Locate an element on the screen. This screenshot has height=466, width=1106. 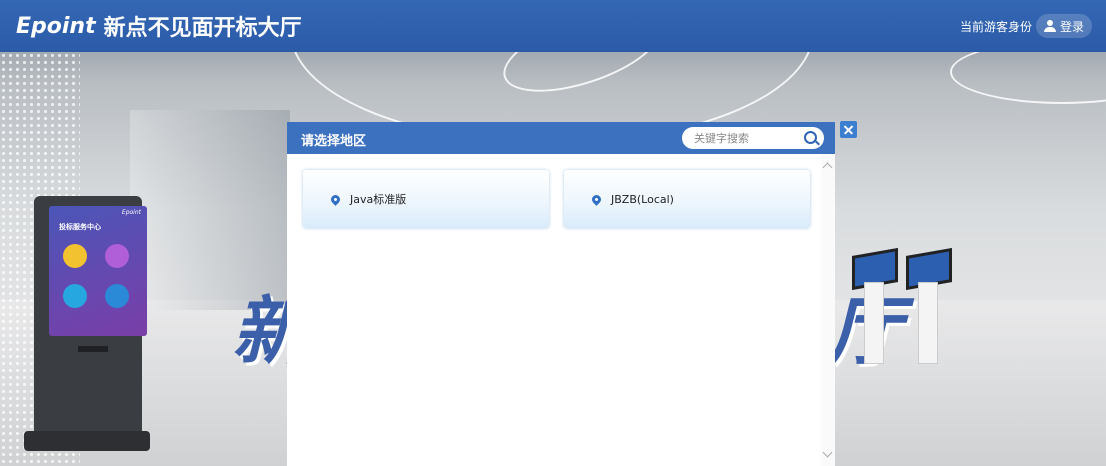
search-icon is located at coordinates (810, 137).